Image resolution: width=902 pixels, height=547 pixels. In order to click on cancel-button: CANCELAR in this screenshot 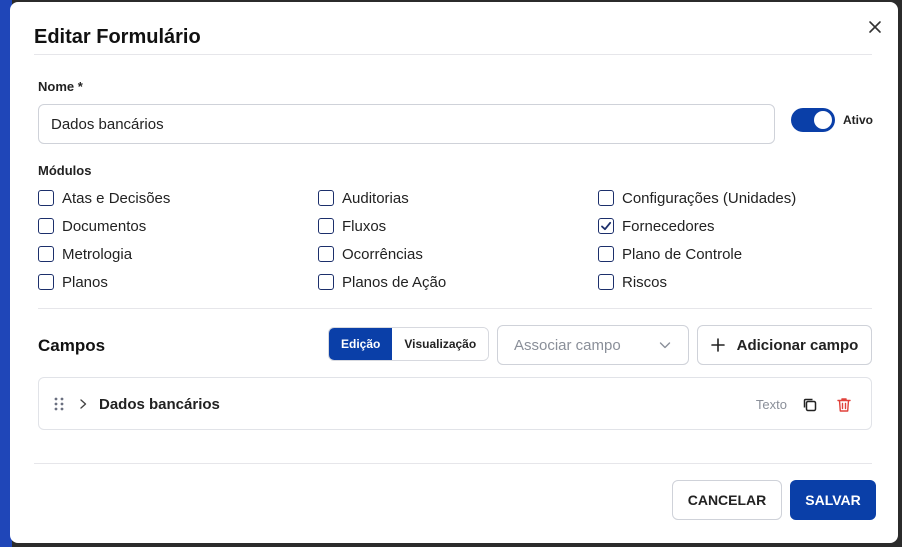, I will do `click(727, 500)`.